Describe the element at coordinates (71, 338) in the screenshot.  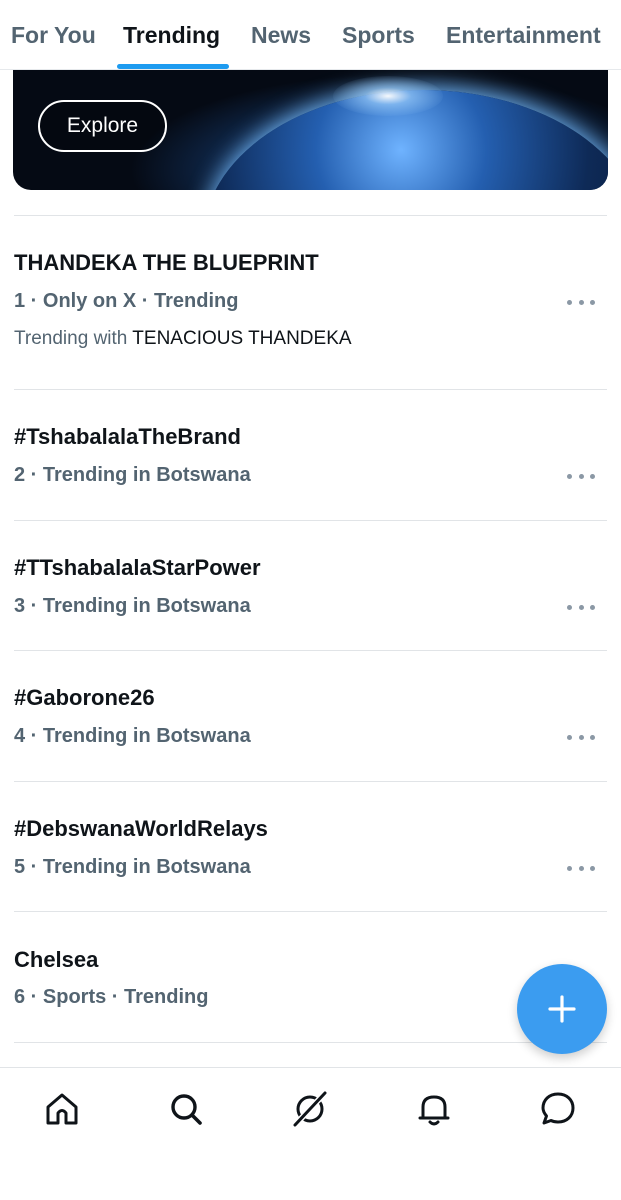
I see `trending-with-prefix: Trending with` at that location.